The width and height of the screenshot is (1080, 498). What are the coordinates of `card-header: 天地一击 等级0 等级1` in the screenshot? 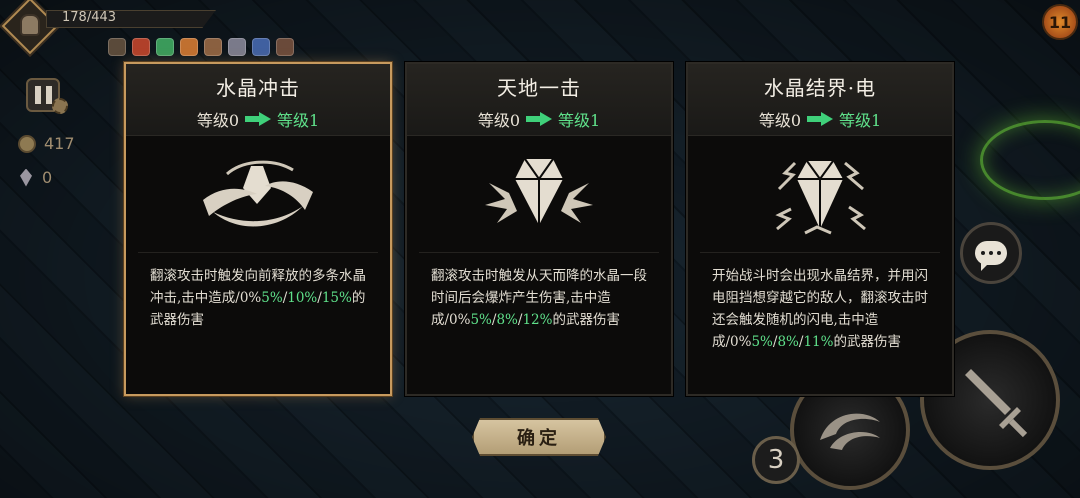 It's located at (539, 100).